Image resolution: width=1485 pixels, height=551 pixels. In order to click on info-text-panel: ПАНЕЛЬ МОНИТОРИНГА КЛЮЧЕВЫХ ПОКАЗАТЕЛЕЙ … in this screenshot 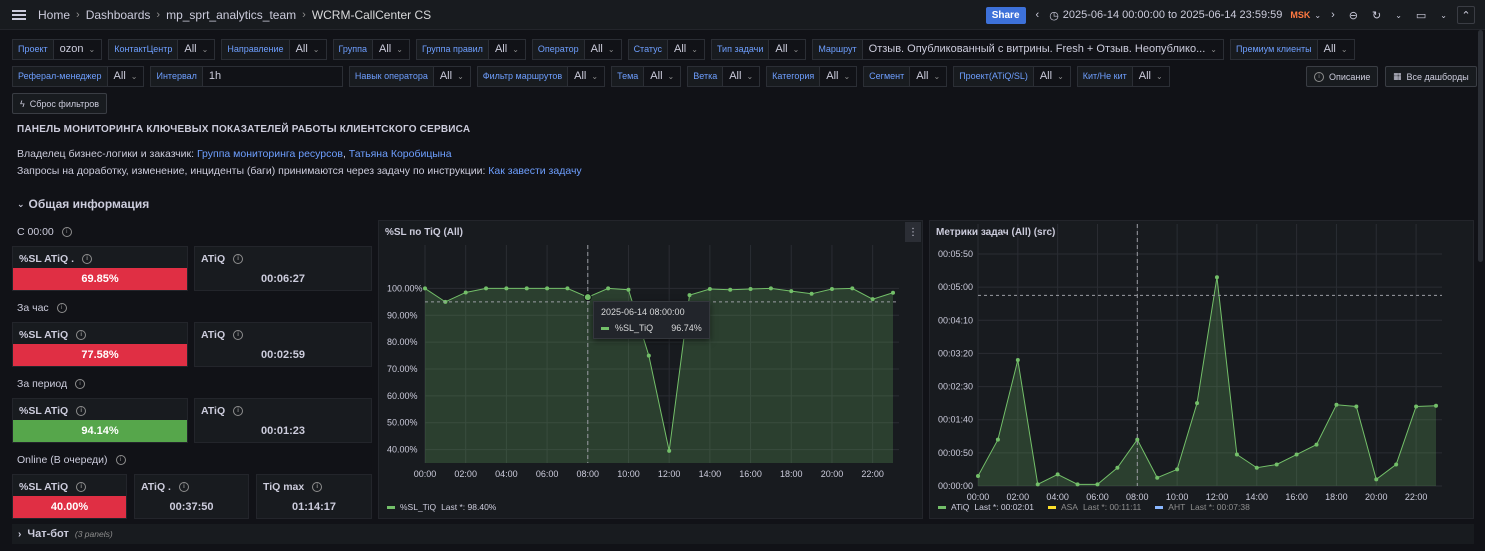, I will do `click(299, 153)`.